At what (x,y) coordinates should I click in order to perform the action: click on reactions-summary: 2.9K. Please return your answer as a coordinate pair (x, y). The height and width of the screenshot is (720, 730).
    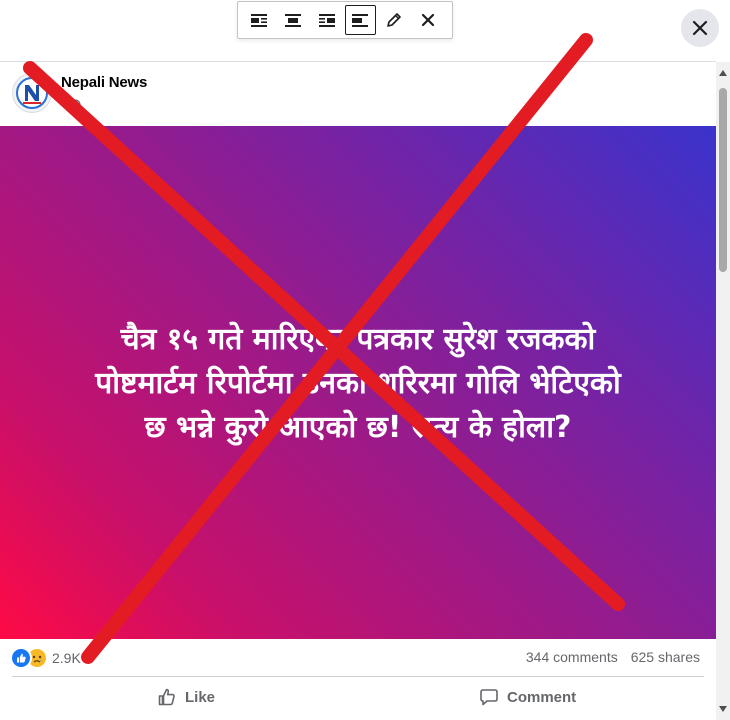
    Looking at the image, I should click on (45, 658).